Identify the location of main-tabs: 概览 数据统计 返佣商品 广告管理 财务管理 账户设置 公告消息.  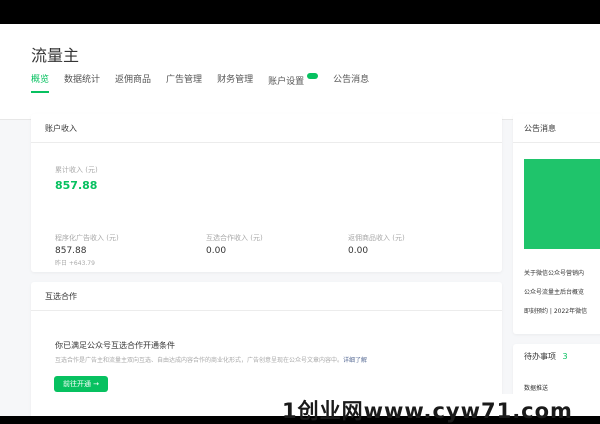
(207, 83).